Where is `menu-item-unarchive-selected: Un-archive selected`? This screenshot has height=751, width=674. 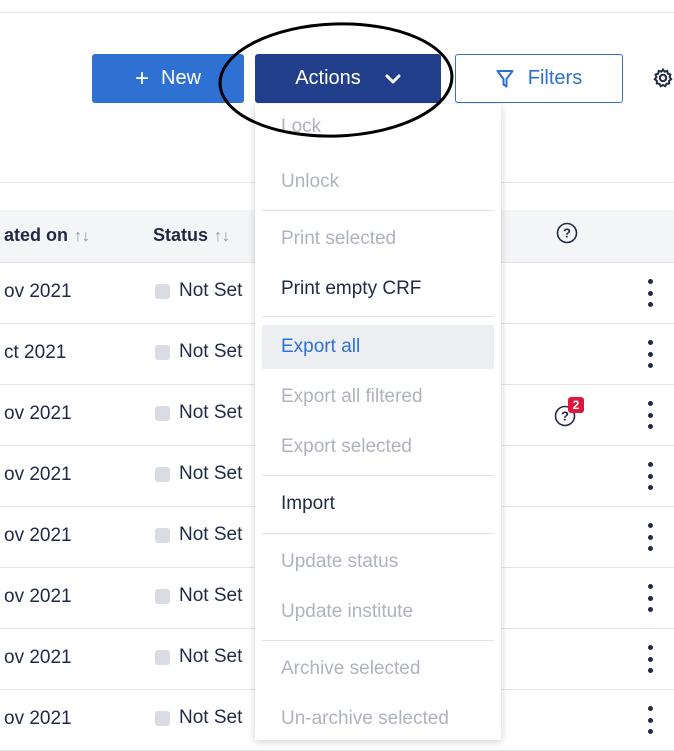
menu-item-unarchive-selected: Un-archive selected is located at coordinates (378, 719).